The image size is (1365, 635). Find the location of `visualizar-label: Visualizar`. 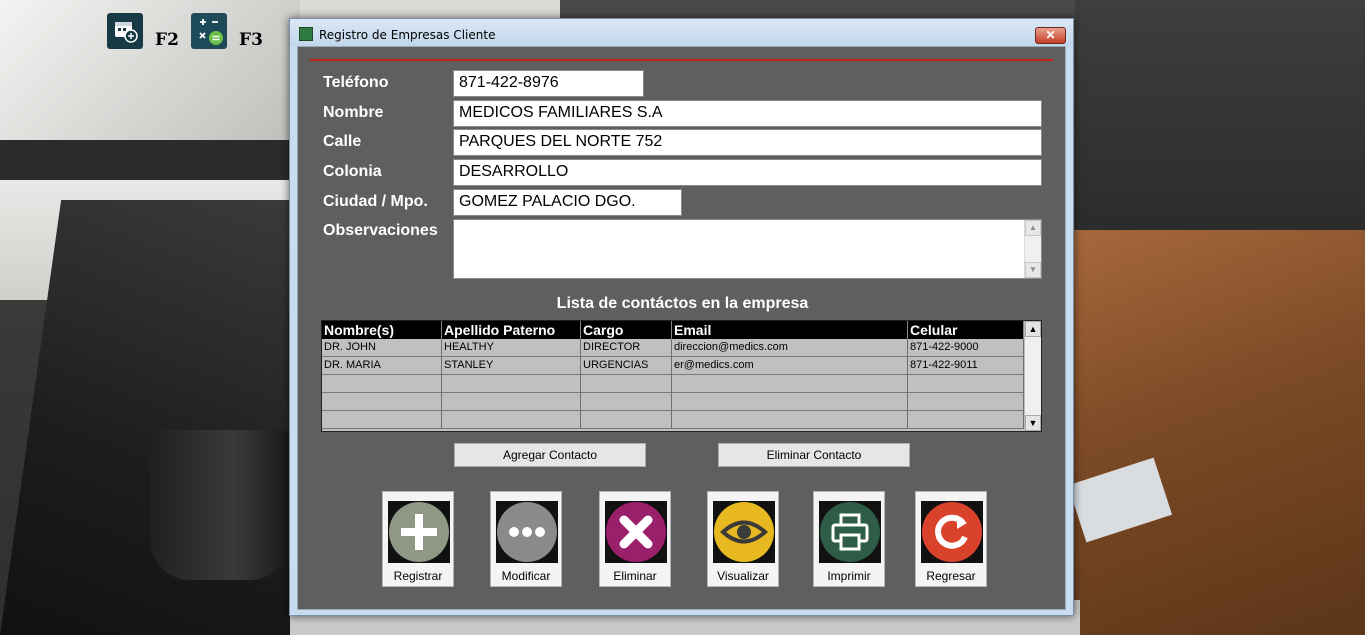

visualizar-label: Visualizar is located at coordinates (743, 576).